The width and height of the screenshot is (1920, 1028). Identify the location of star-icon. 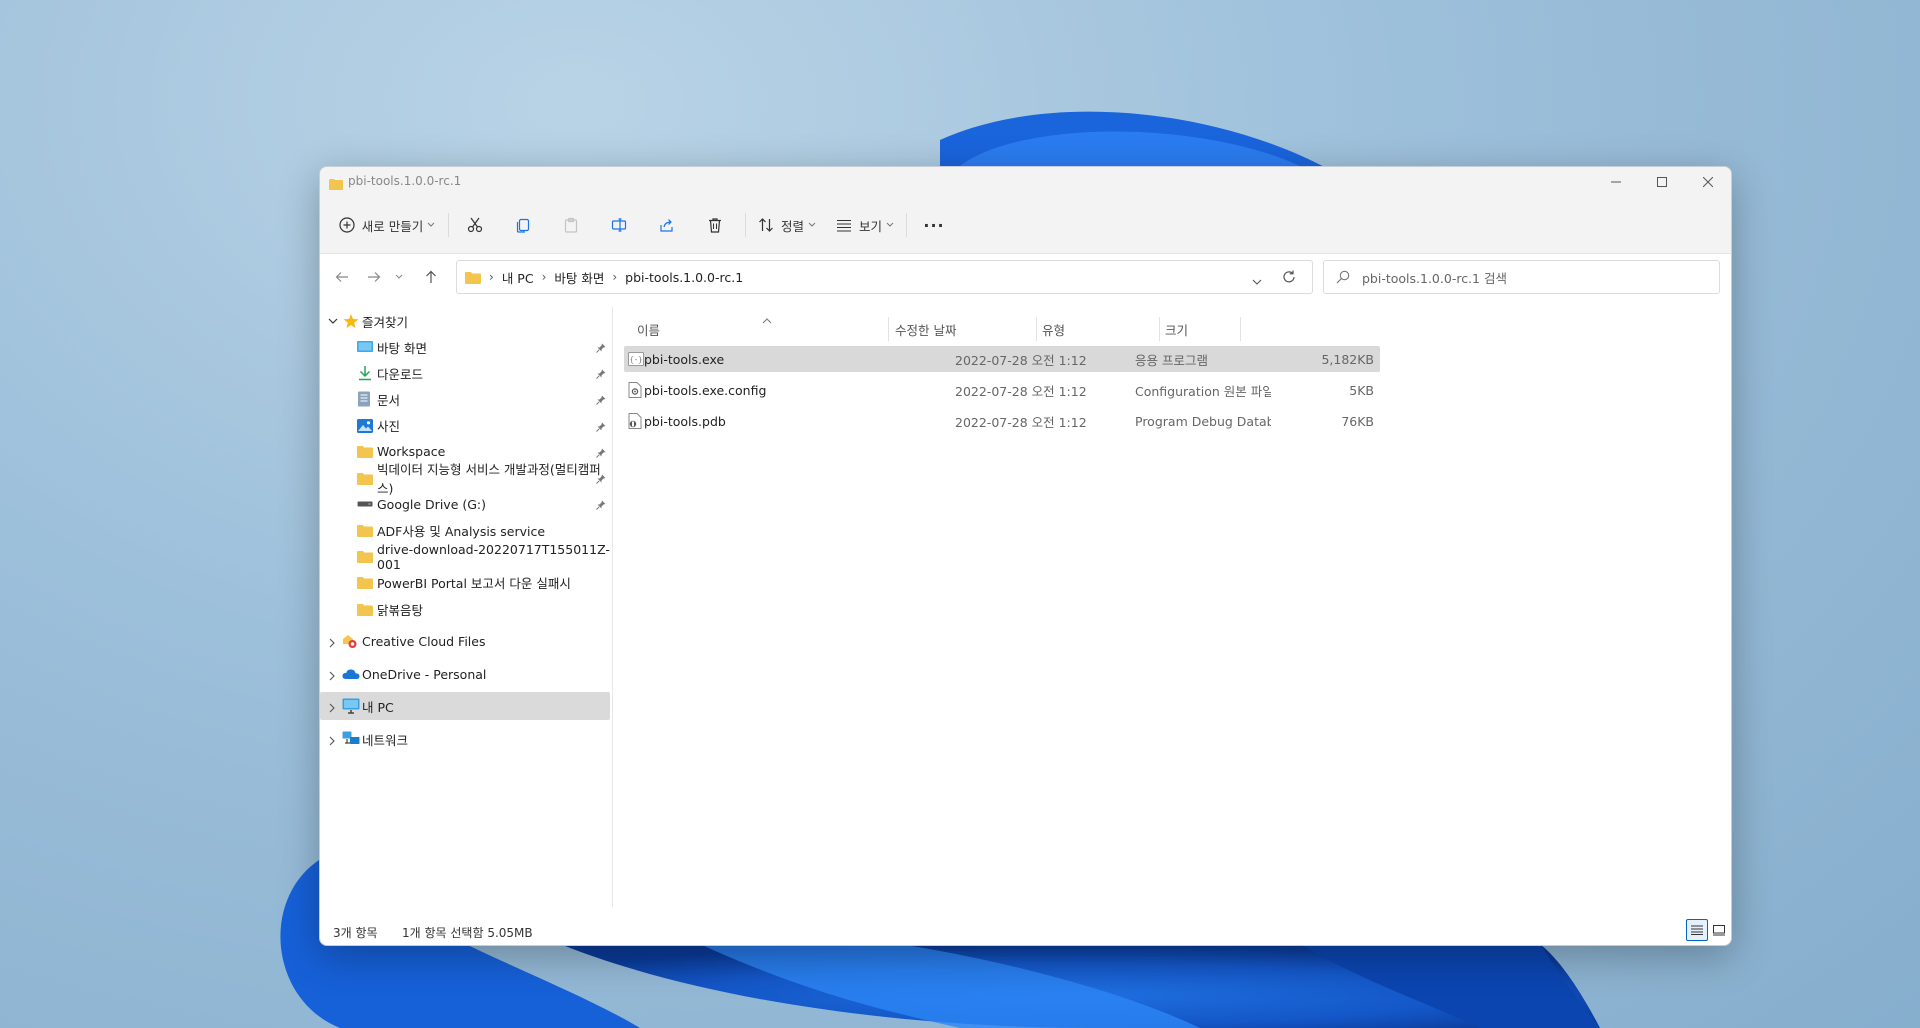
(351, 321).